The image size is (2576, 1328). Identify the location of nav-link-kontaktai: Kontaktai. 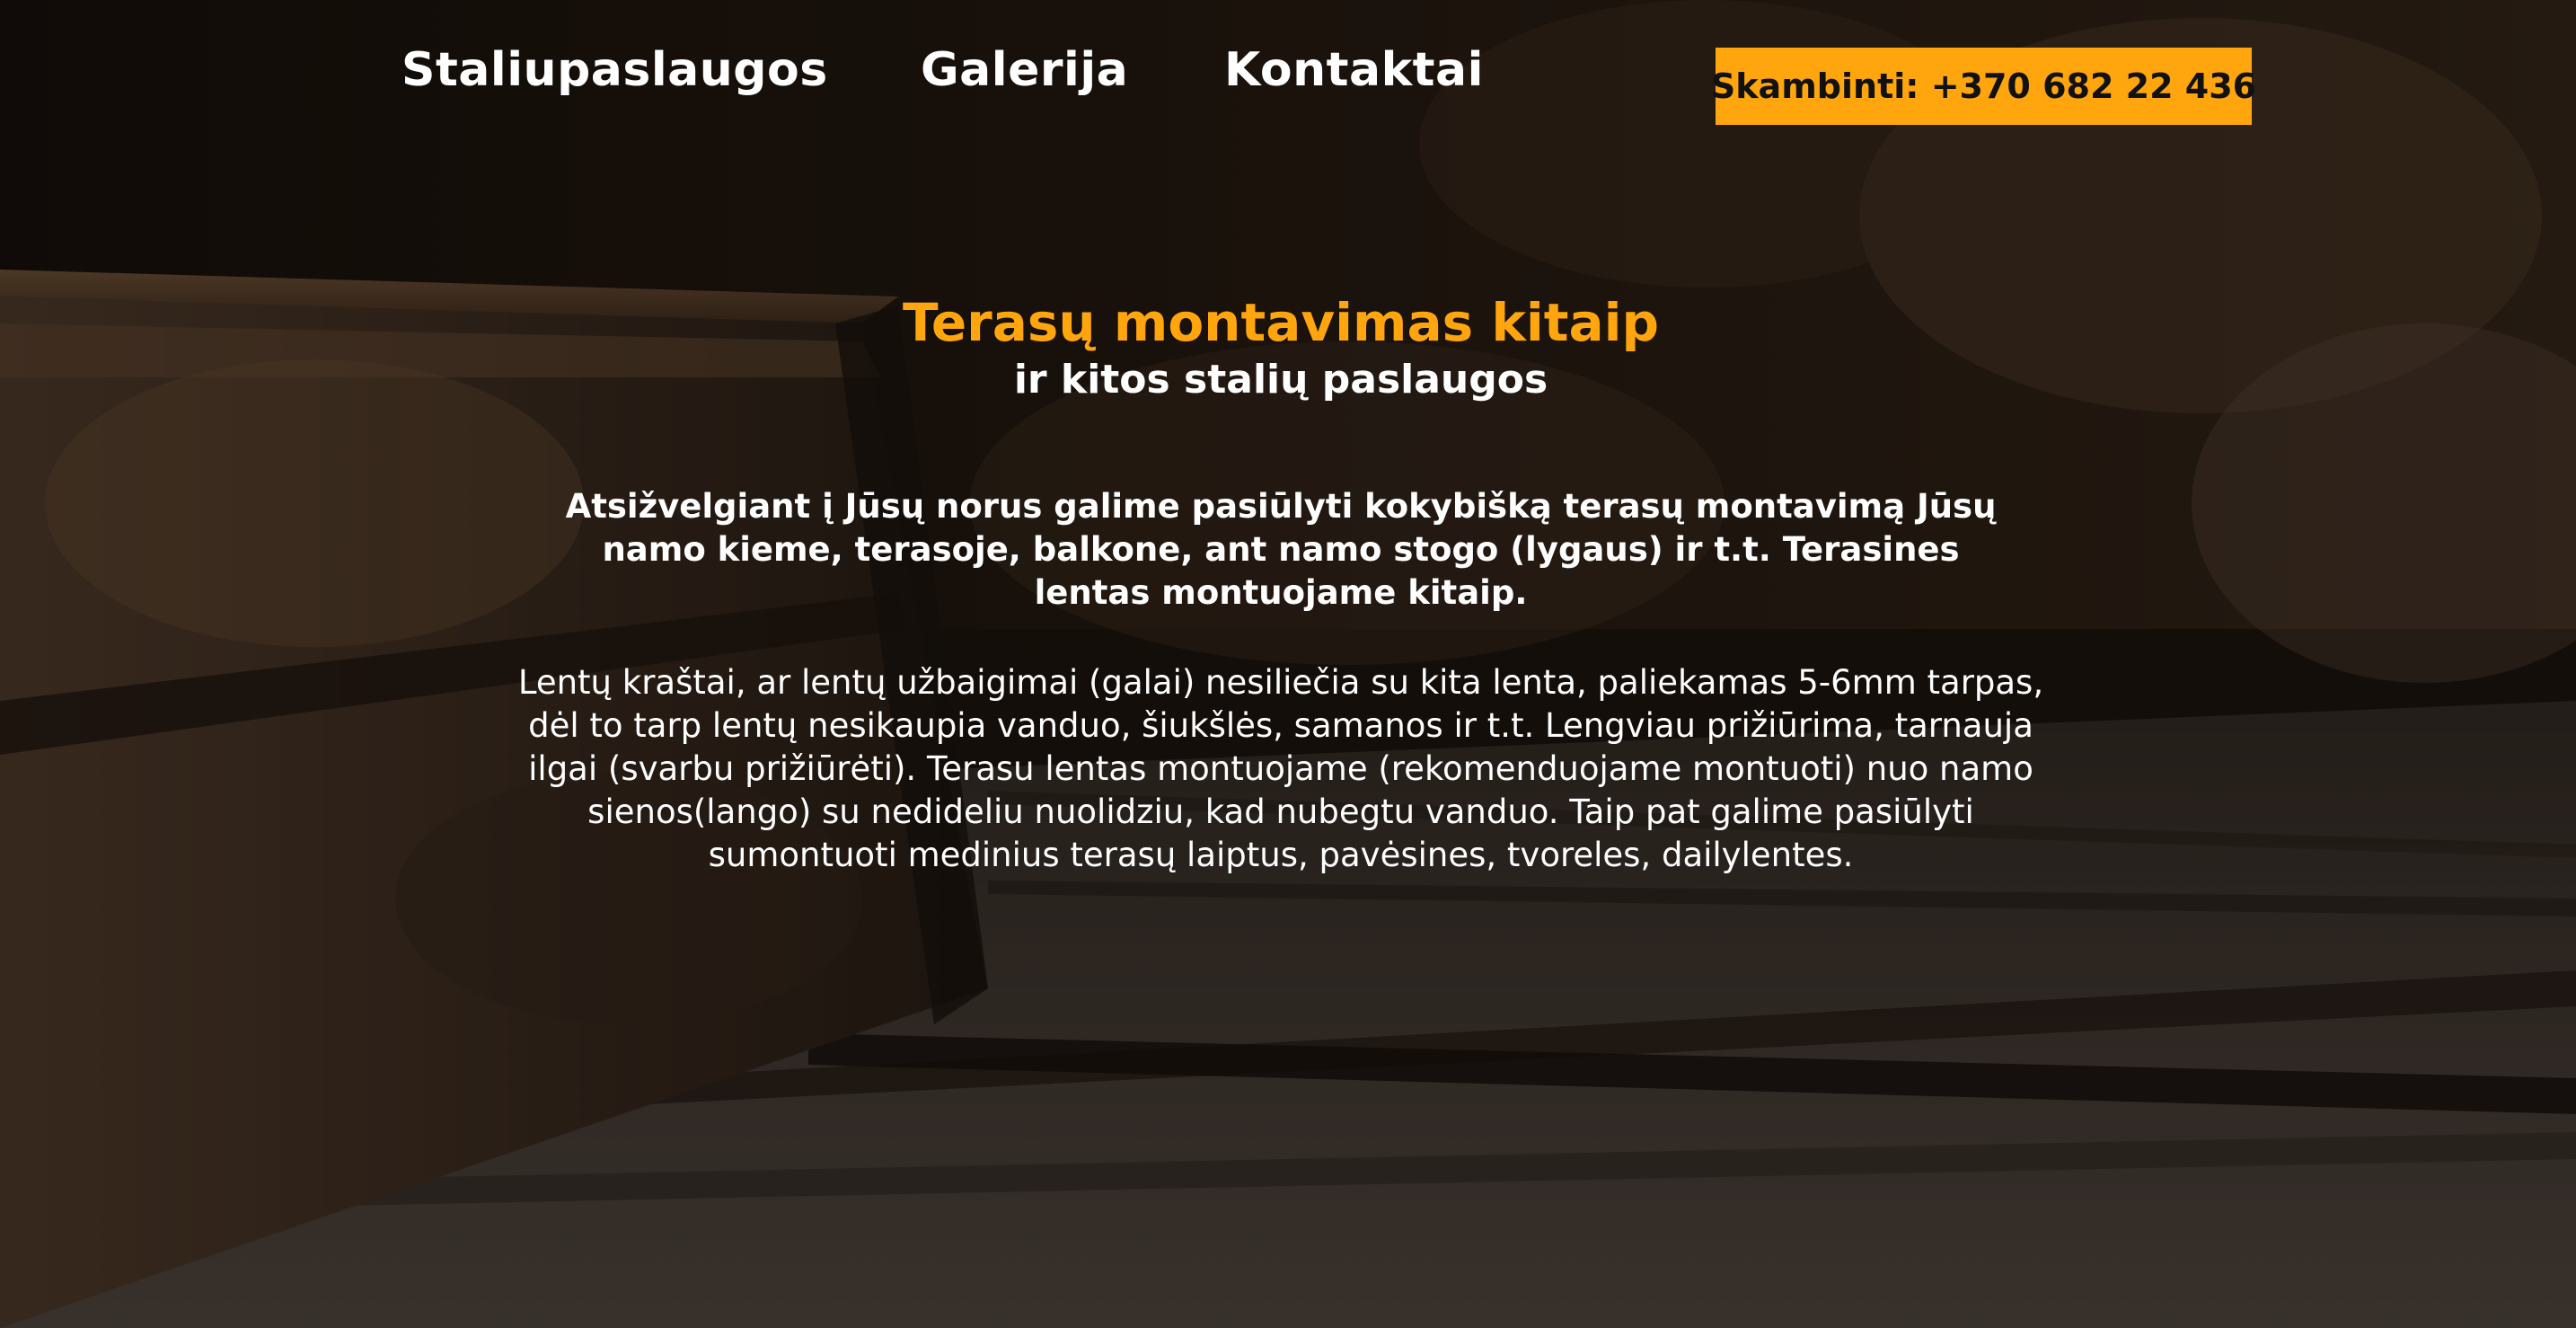
(1354, 70).